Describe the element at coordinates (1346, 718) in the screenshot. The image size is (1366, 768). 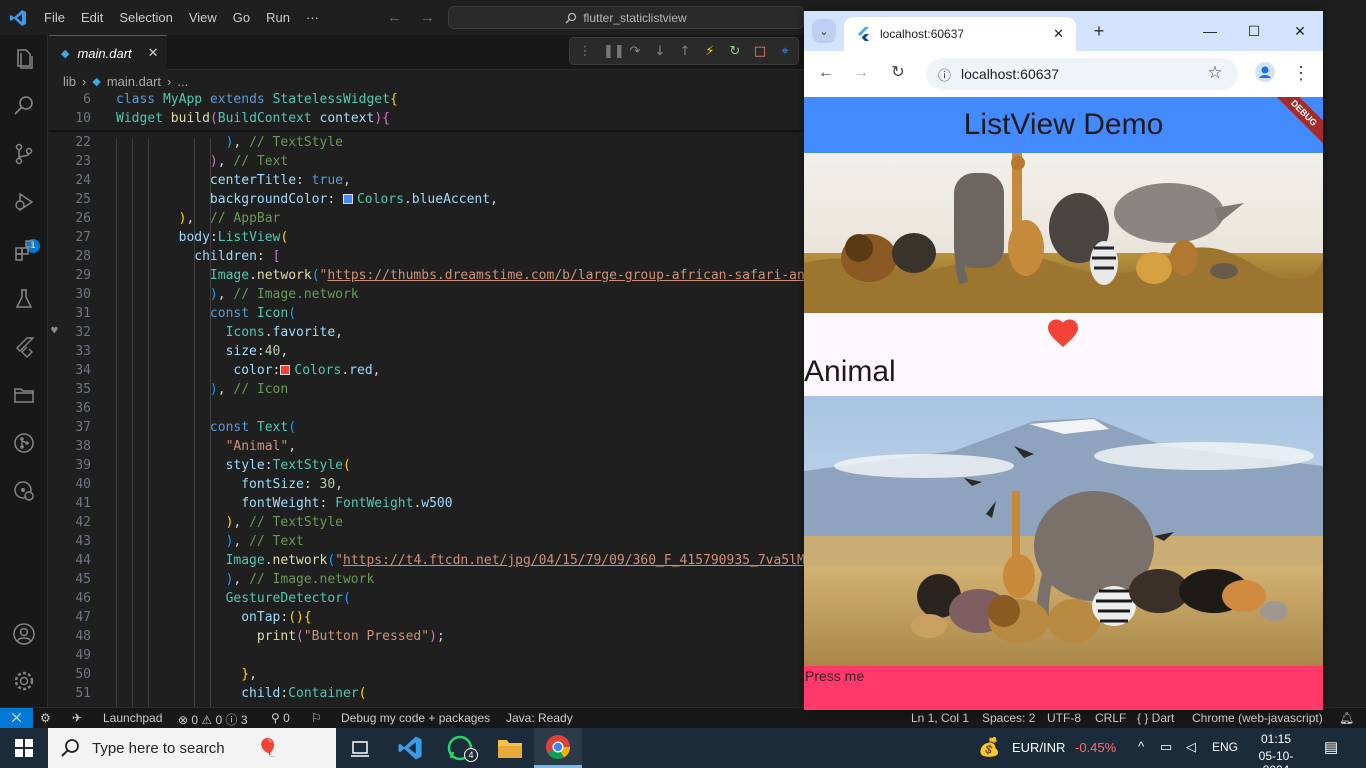
I see `notifications-bell-icon: 🔔︎` at that location.